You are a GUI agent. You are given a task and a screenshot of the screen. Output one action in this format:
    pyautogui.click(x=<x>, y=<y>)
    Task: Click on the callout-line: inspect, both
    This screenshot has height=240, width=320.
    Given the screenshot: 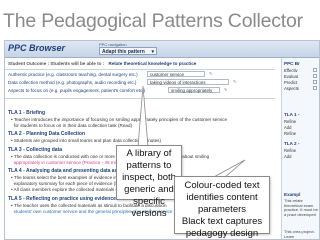 What is the action you would take?
    pyautogui.click(x=149, y=177)
    